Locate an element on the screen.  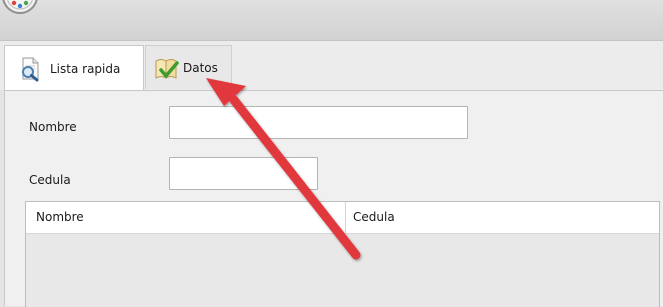
app-logo-icon is located at coordinates (20, 7).